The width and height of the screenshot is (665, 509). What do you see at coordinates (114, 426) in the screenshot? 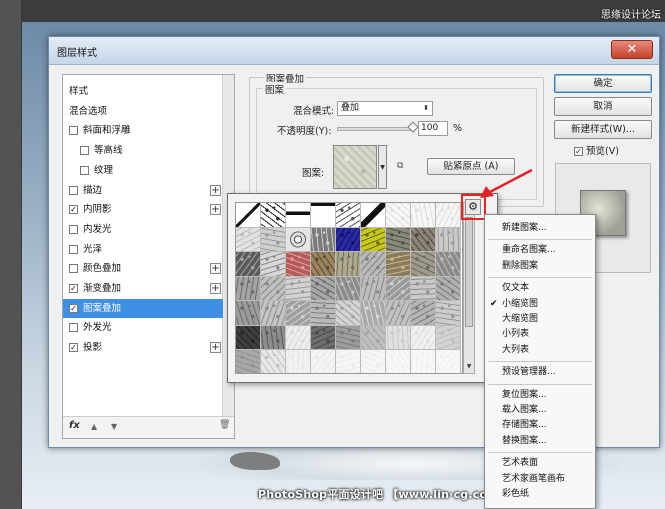
I see `move-down-icon: ▼` at bounding box center [114, 426].